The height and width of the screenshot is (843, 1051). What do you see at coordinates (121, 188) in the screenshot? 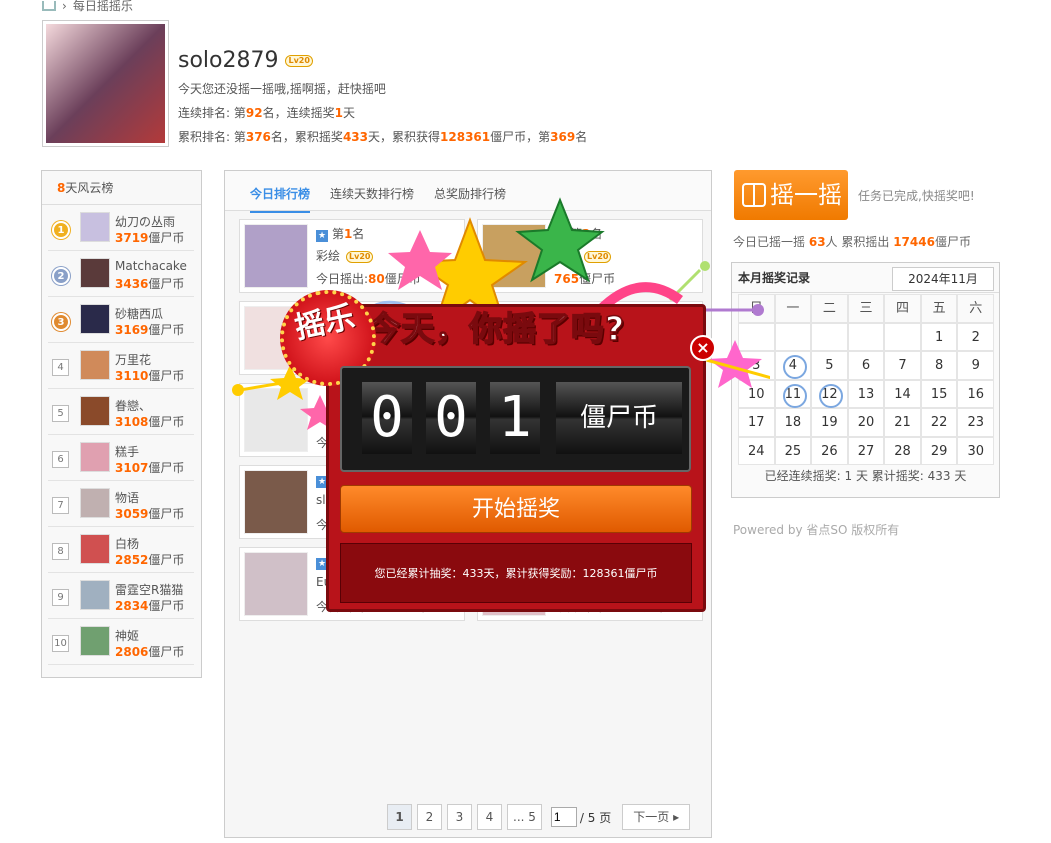
I see `leaderboard-title: 8天风云榜` at bounding box center [121, 188].